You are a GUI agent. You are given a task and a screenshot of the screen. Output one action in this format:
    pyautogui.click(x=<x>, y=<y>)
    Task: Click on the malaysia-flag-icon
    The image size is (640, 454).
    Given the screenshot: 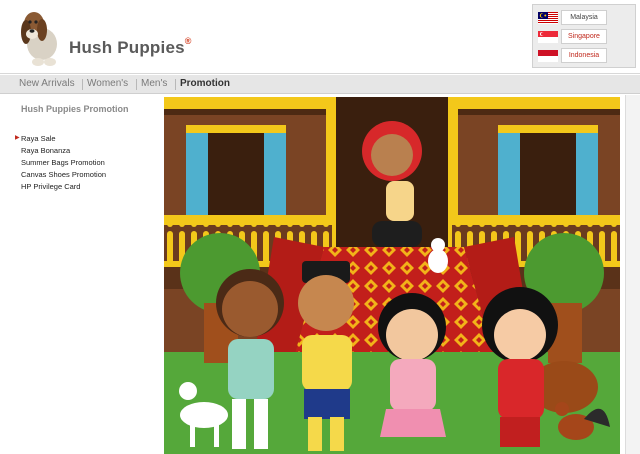 What is the action you would take?
    pyautogui.click(x=548, y=18)
    